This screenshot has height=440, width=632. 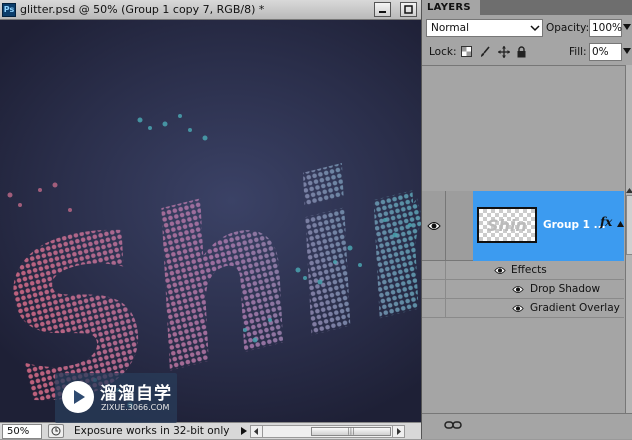 I want to click on watermark: 溜溜自学 ZIXUE.3066.COM, so click(x=116, y=398).